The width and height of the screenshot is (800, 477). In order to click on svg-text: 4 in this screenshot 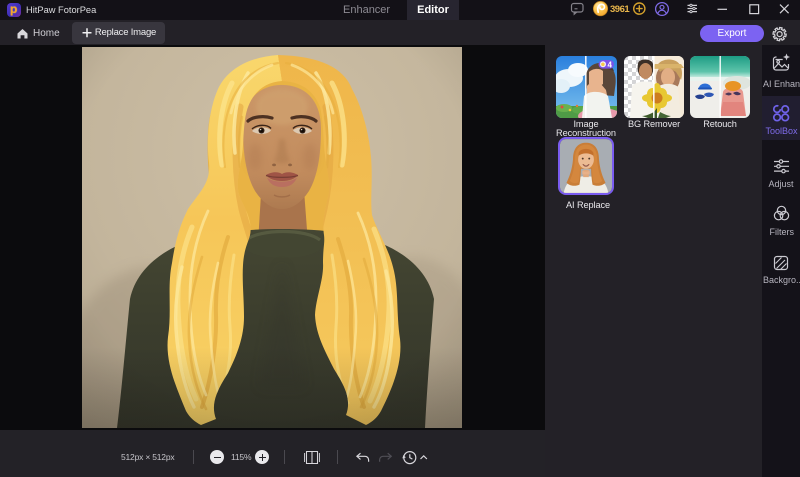, I will do `click(610, 64)`.